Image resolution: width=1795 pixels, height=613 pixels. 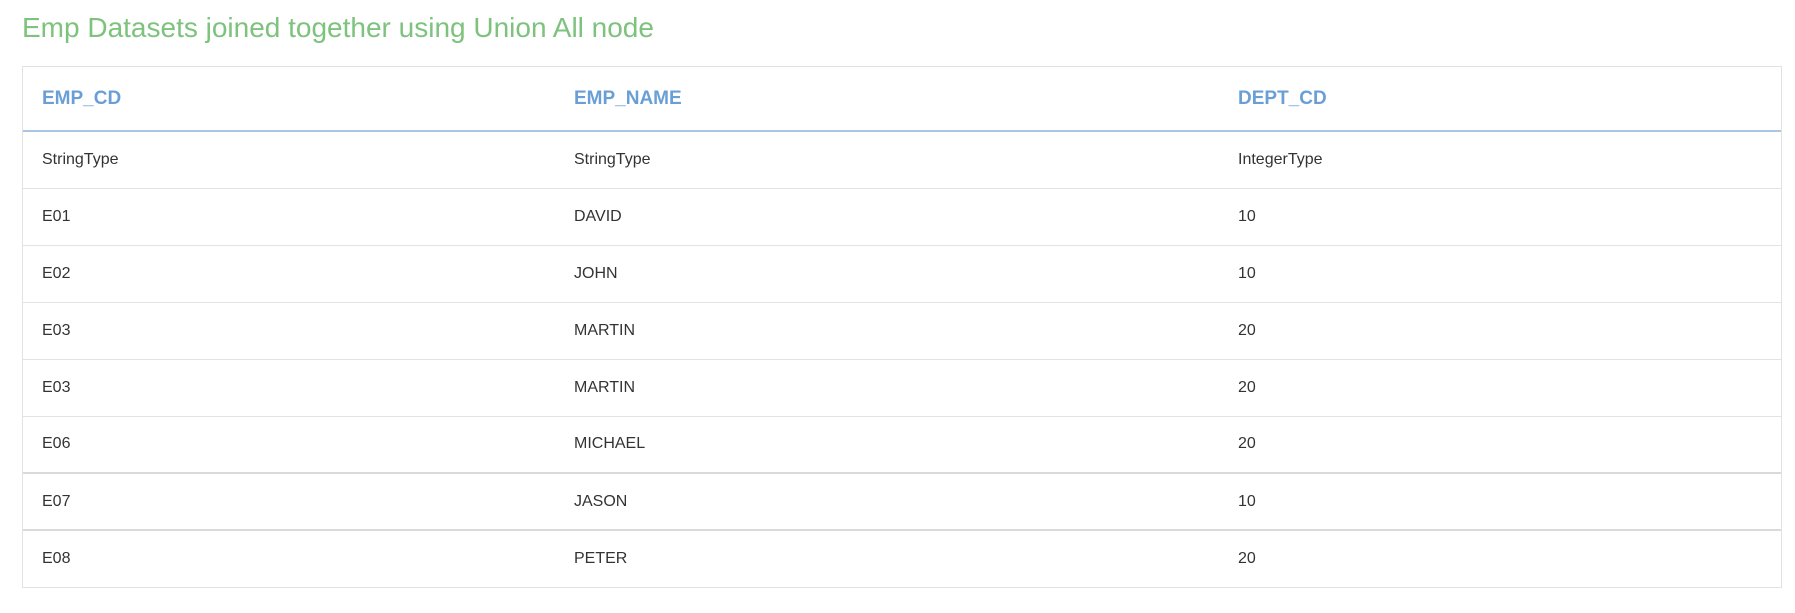 What do you see at coordinates (289, 274) in the screenshot?
I see `table-cell: E02` at bounding box center [289, 274].